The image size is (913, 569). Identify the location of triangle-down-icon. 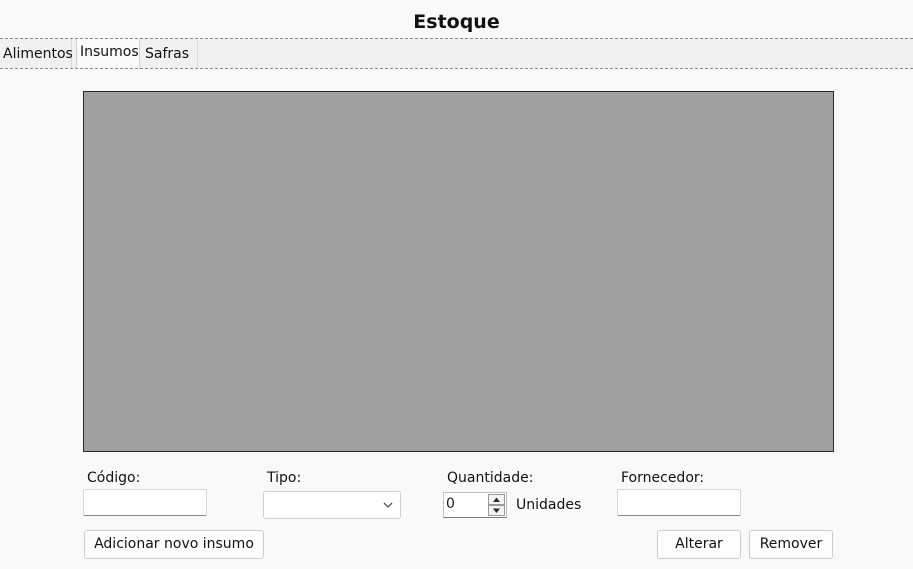
(496, 510).